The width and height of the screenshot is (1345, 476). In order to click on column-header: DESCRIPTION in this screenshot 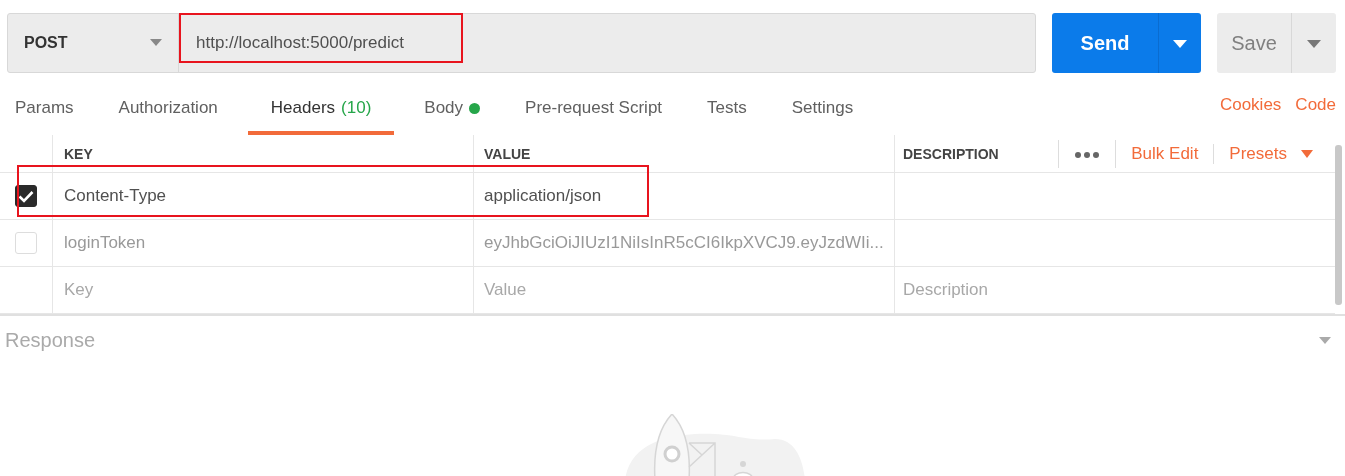, I will do `click(951, 153)`.